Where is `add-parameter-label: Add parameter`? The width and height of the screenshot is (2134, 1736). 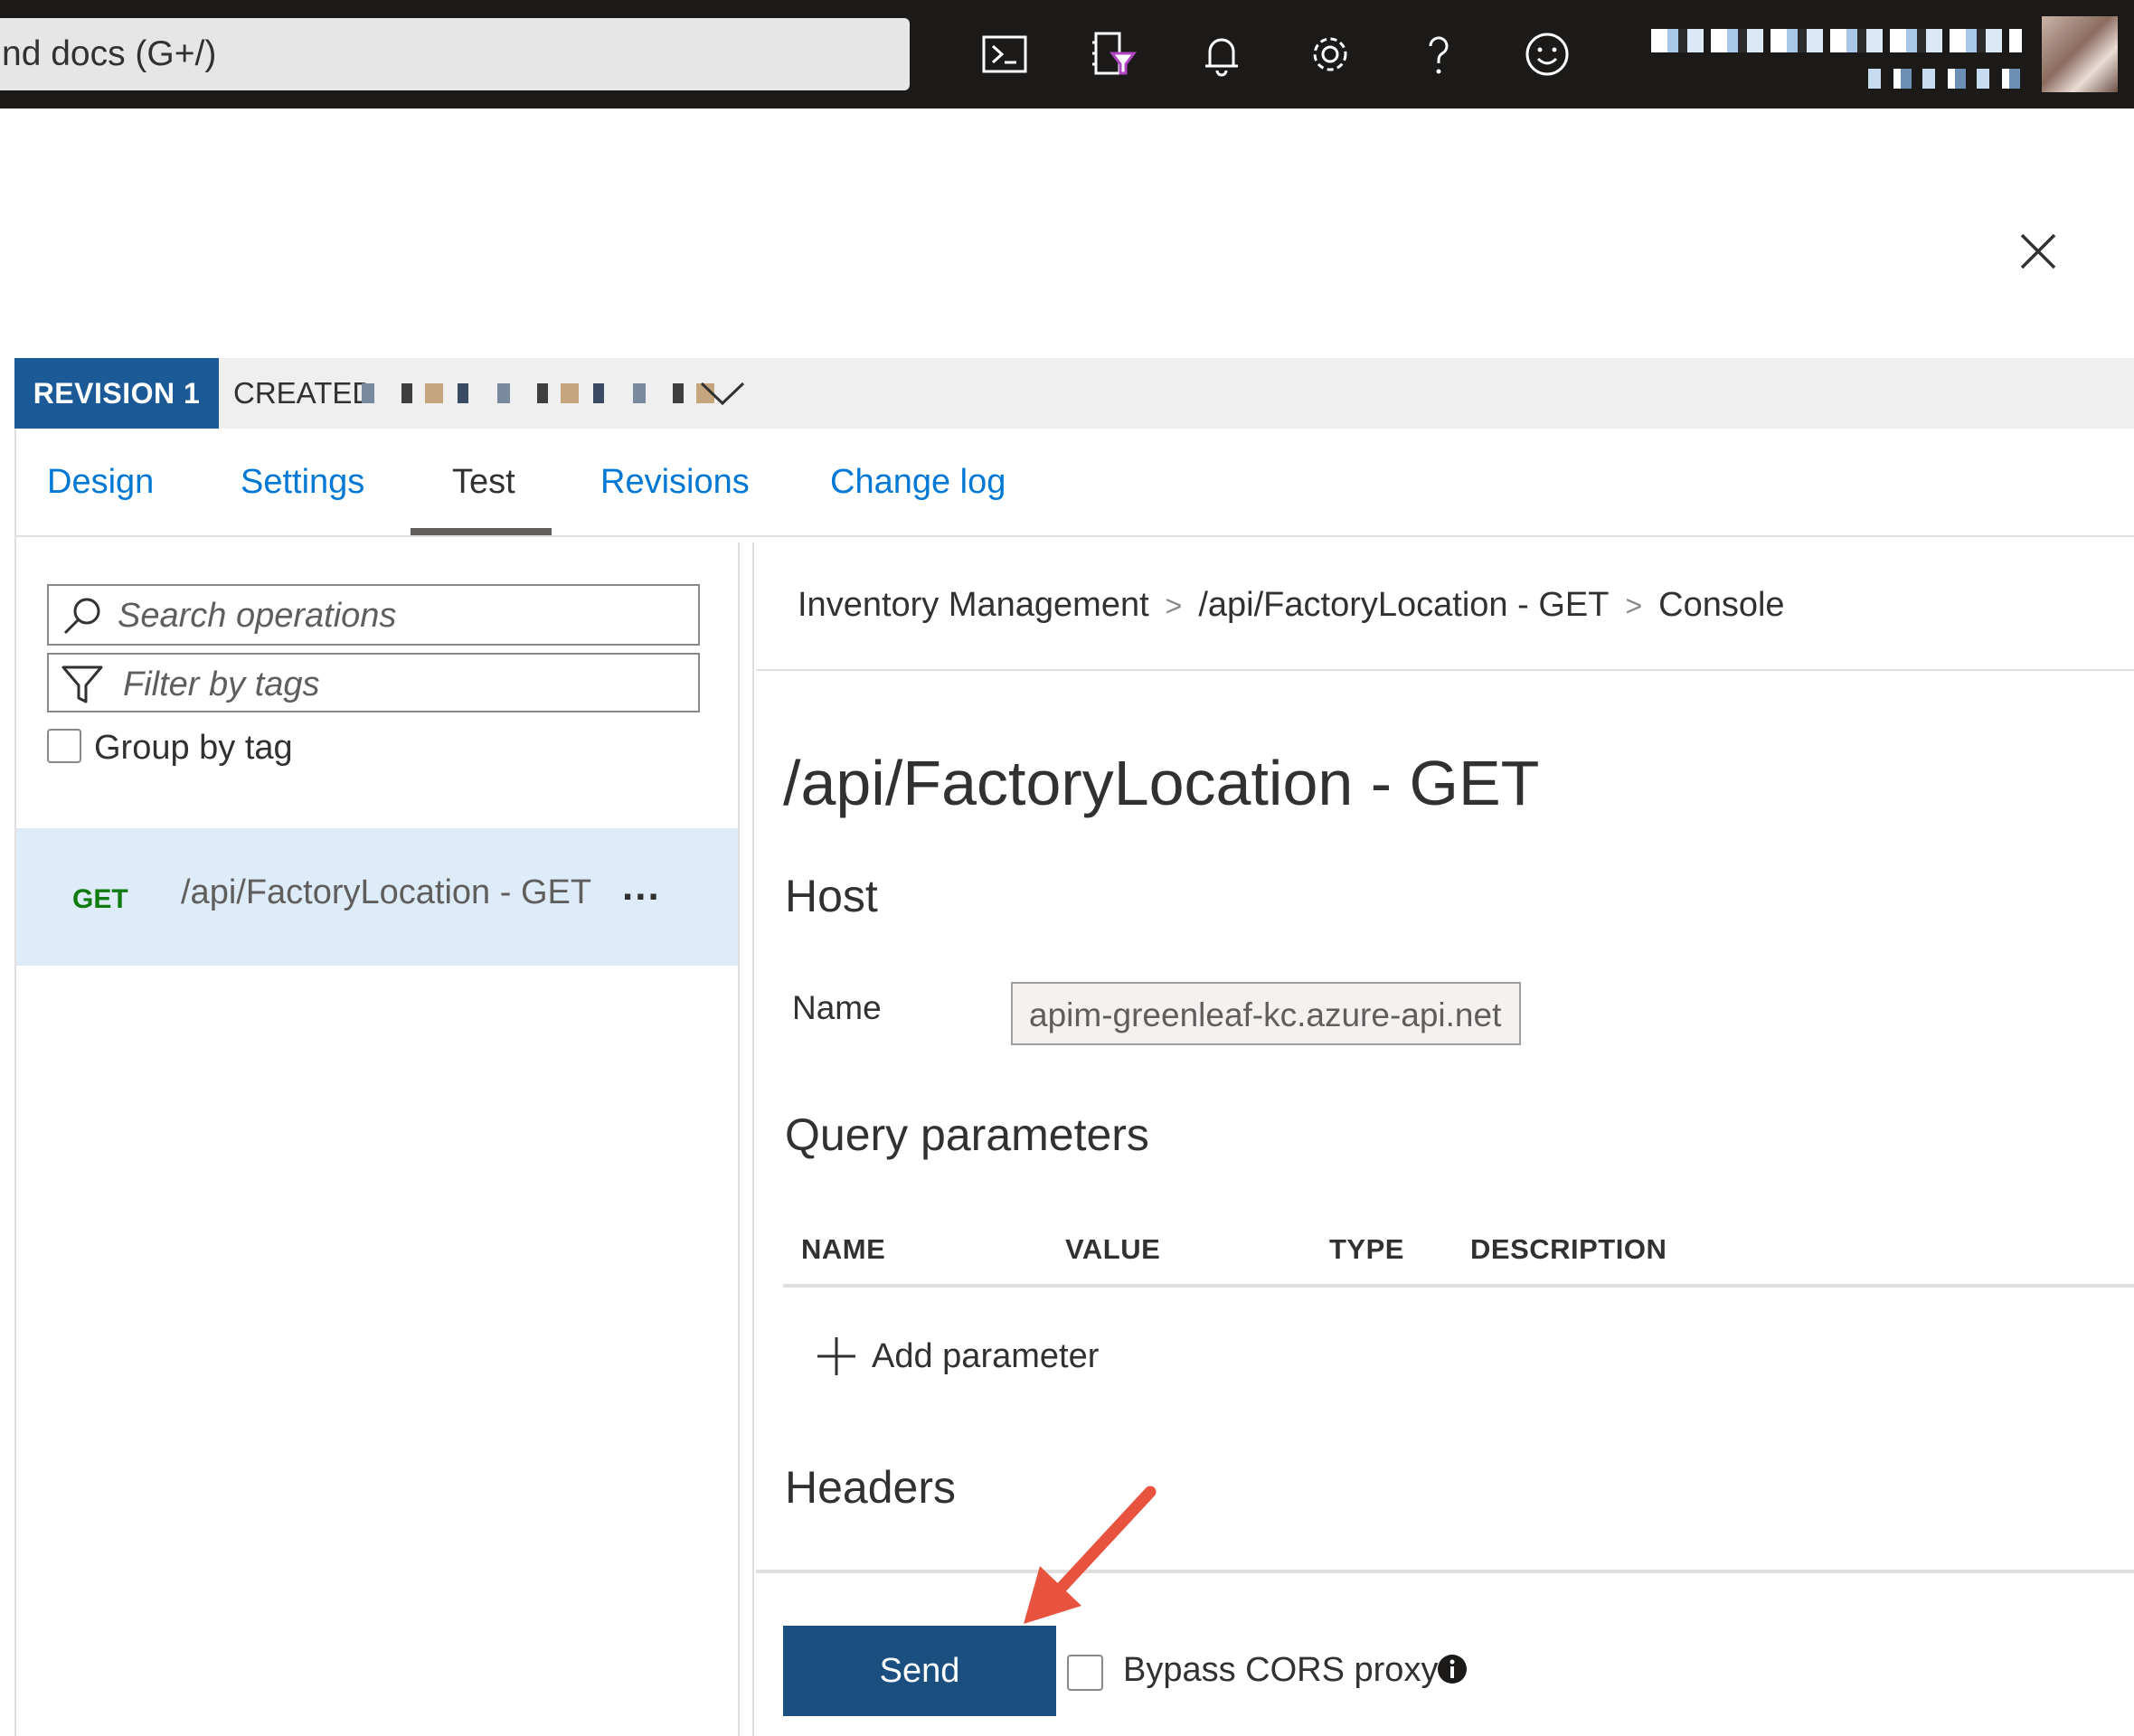
add-parameter-label: Add parameter is located at coordinates (986, 1356).